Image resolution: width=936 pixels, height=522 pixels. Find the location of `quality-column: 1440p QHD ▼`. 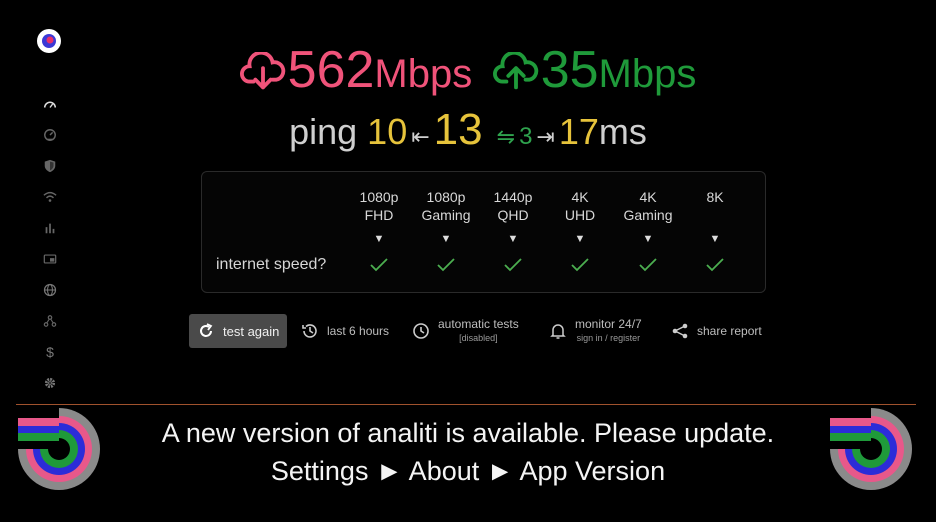

quality-column: 1440p QHD ▼ is located at coordinates (513, 234).